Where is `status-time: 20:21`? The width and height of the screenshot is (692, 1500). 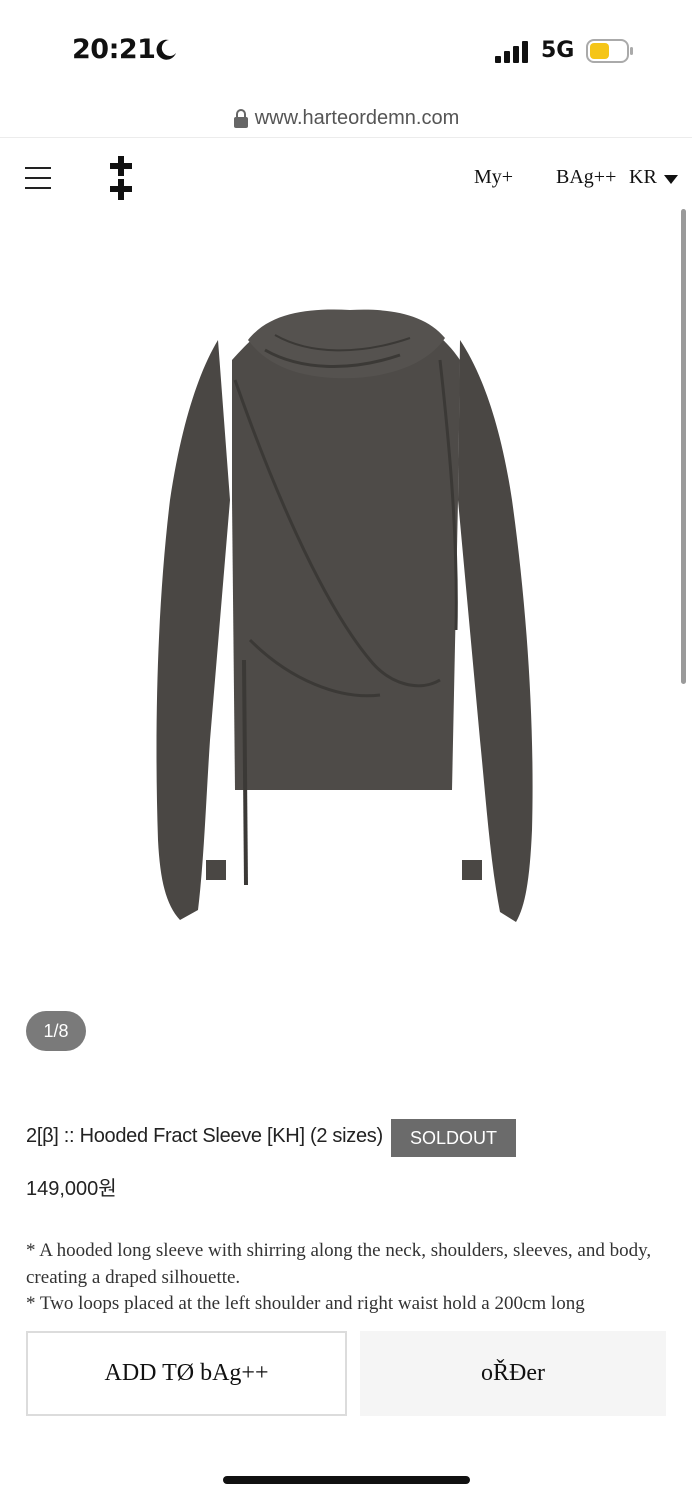
status-time: 20:21 is located at coordinates (114, 49).